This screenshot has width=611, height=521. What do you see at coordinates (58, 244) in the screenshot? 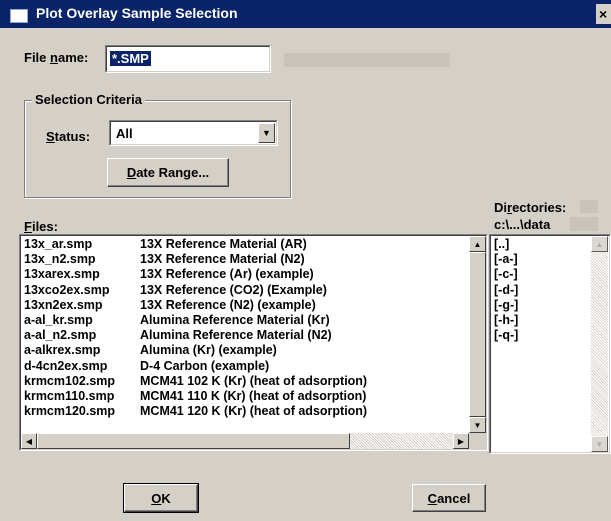
I see `file-name: 13x_ar.smp` at bounding box center [58, 244].